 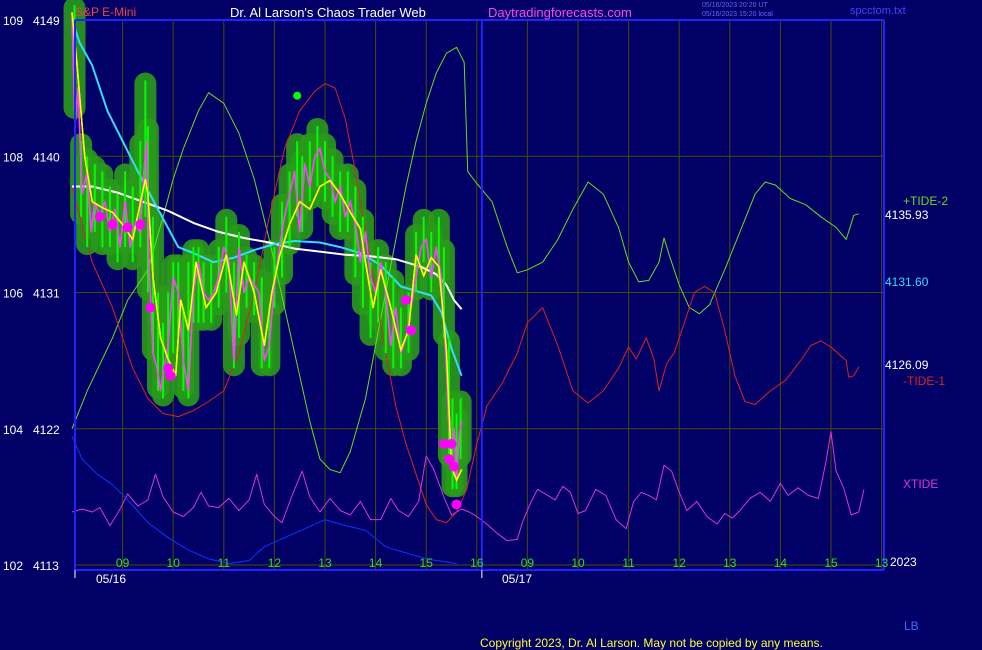 I want to click on y-tick-label-left: 106, so click(x=13, y=294).